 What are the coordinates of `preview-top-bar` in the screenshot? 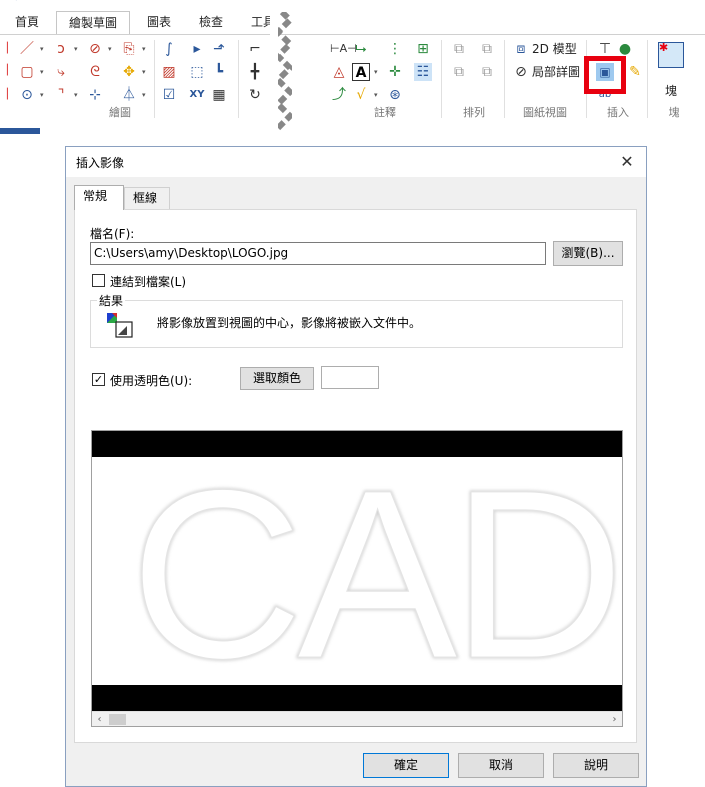 It's located at (357, 444).